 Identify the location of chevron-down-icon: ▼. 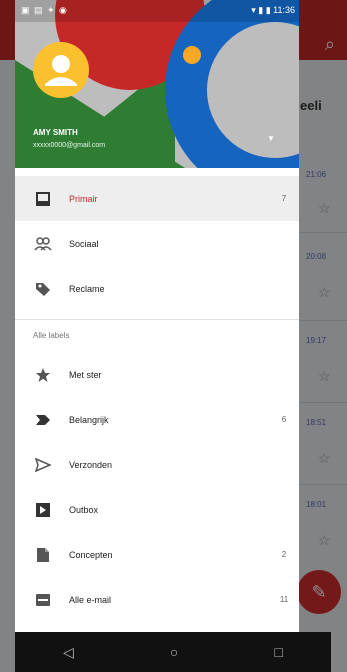
(271, 138).